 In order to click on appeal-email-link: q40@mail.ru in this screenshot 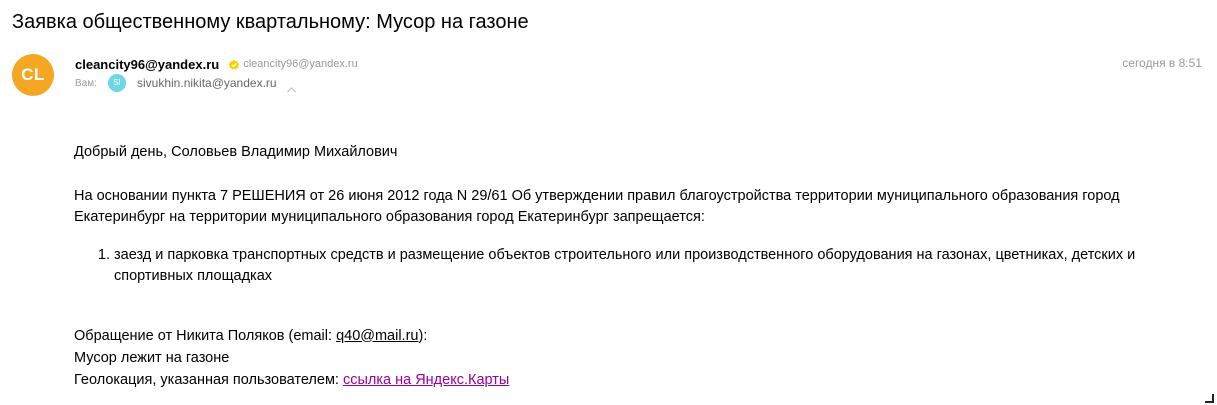, I will do `click(377, 336)`.